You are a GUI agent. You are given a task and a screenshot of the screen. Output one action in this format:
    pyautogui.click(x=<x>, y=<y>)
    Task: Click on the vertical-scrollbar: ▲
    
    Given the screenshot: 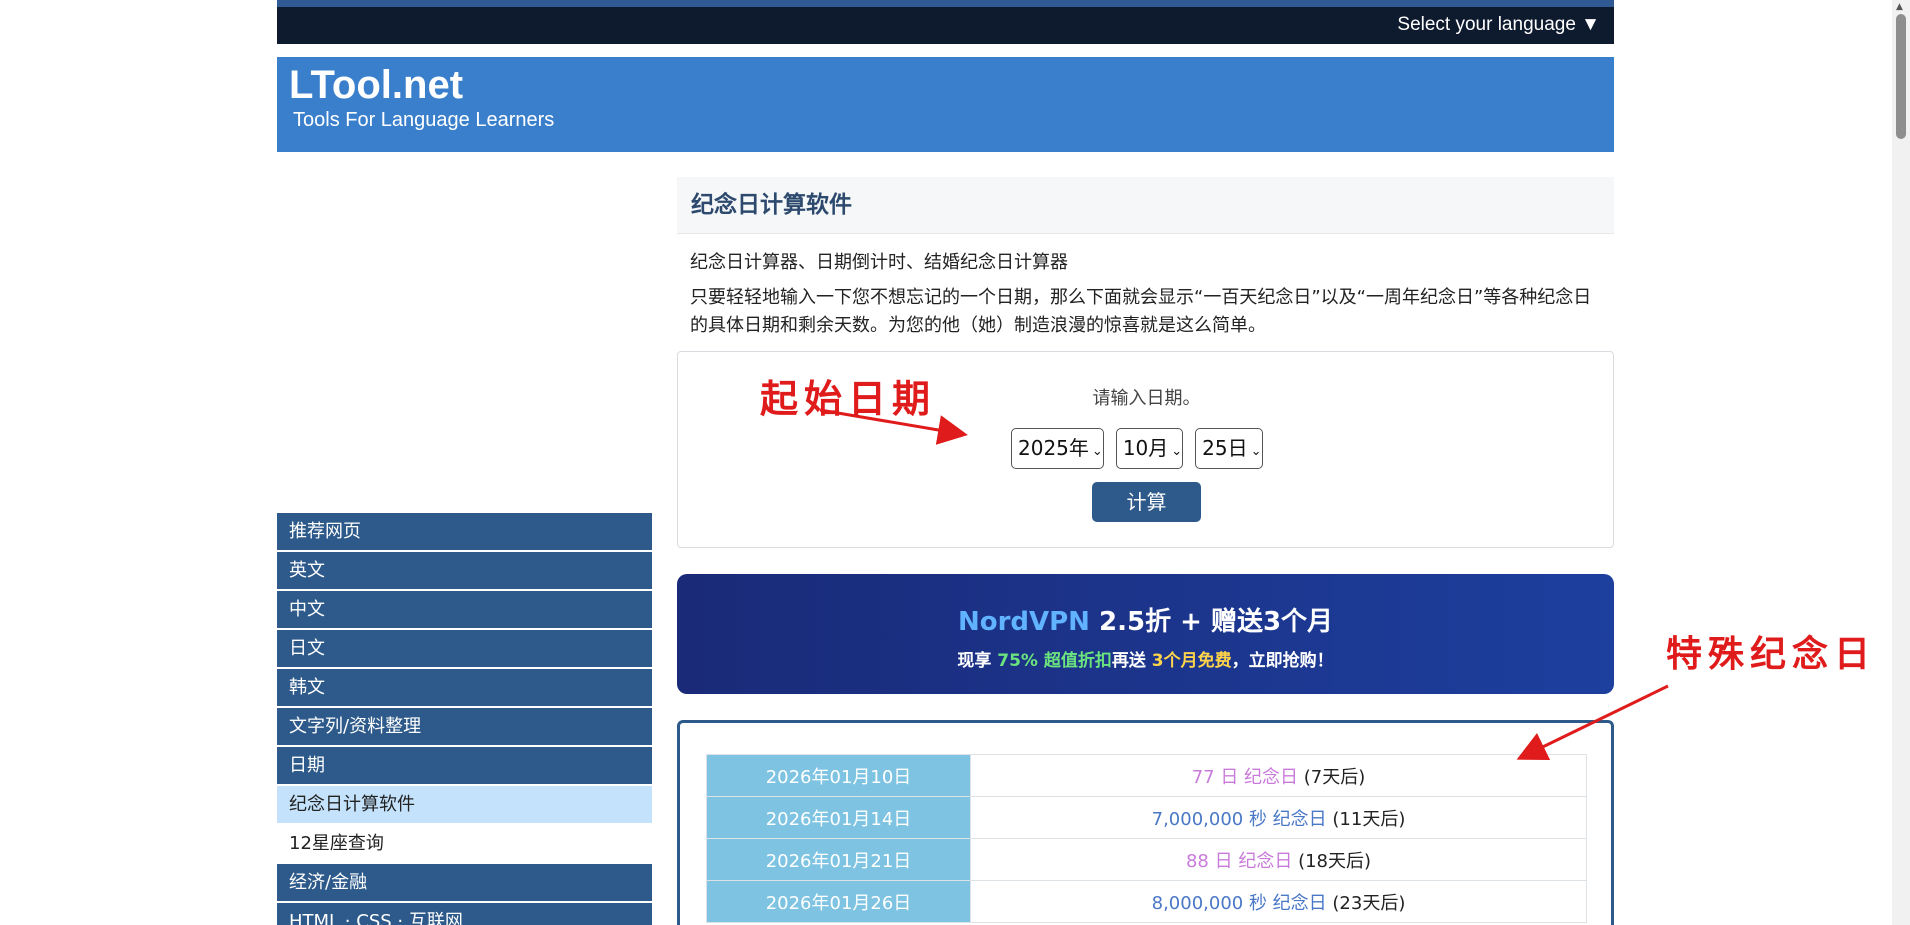 What is the action you would take?
    pyautogui.click(x=1901, y=462)
    